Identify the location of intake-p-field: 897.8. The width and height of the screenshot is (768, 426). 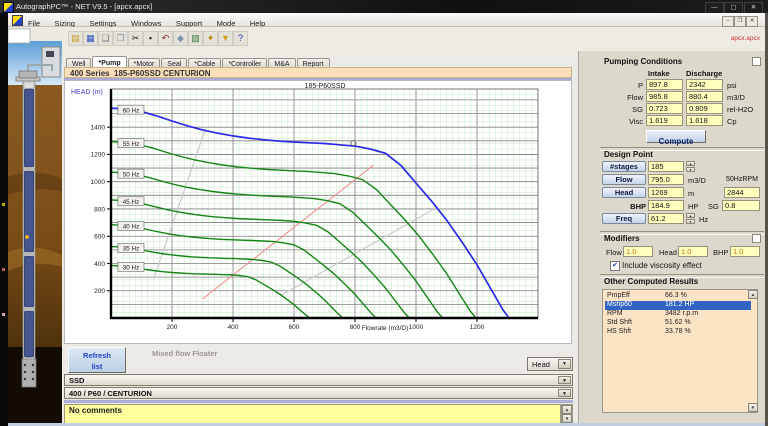
(664, 84).